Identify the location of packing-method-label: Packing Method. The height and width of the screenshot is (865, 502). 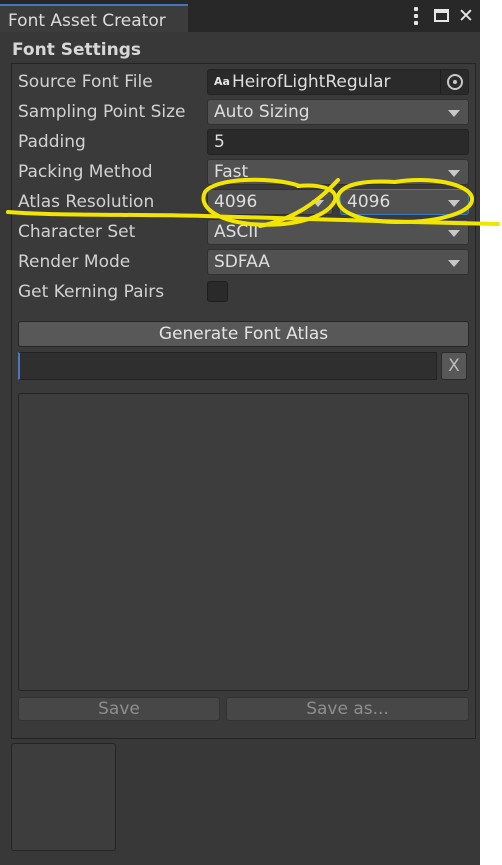
(85, 172).